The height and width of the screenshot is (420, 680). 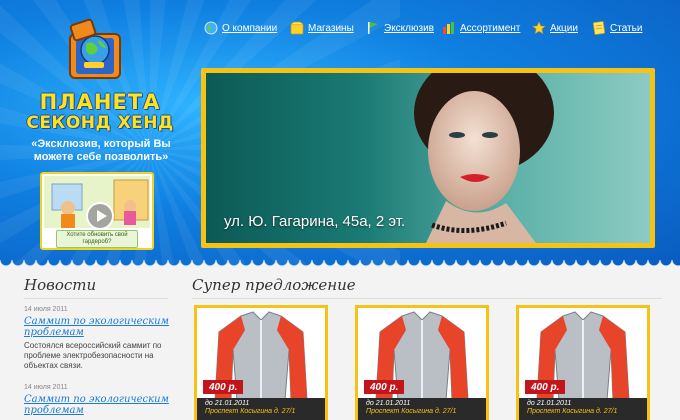 I want to click on nav-item-articles: Статьи, so click(x=617, y=28).